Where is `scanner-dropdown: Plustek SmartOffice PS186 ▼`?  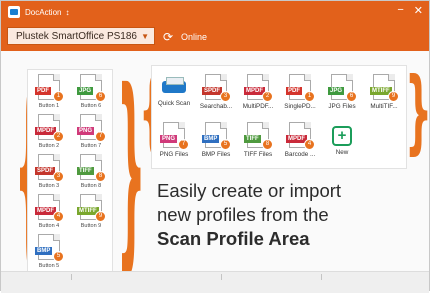
scanner-dropdown: Plustek SmartOffice PS186 ▼ is located at coordinates (81, 36).